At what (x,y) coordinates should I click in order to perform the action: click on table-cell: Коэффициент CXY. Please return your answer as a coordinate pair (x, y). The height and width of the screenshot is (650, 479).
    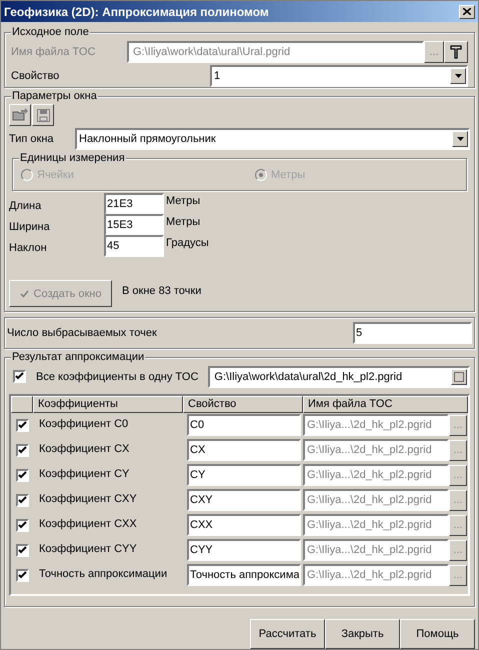
    Looking at the image, I should click on (88, 498).